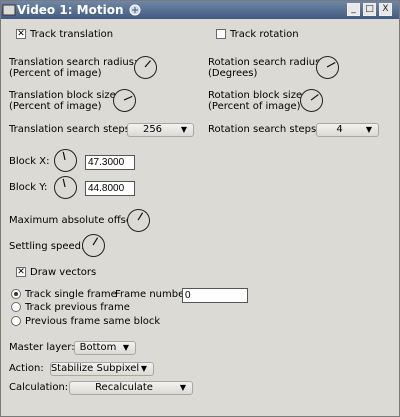  What do you see at coordinates (95, 368) in the screenshot?
I see `action-value: Stabilize Subpixel` at bounding box center [95, 368].